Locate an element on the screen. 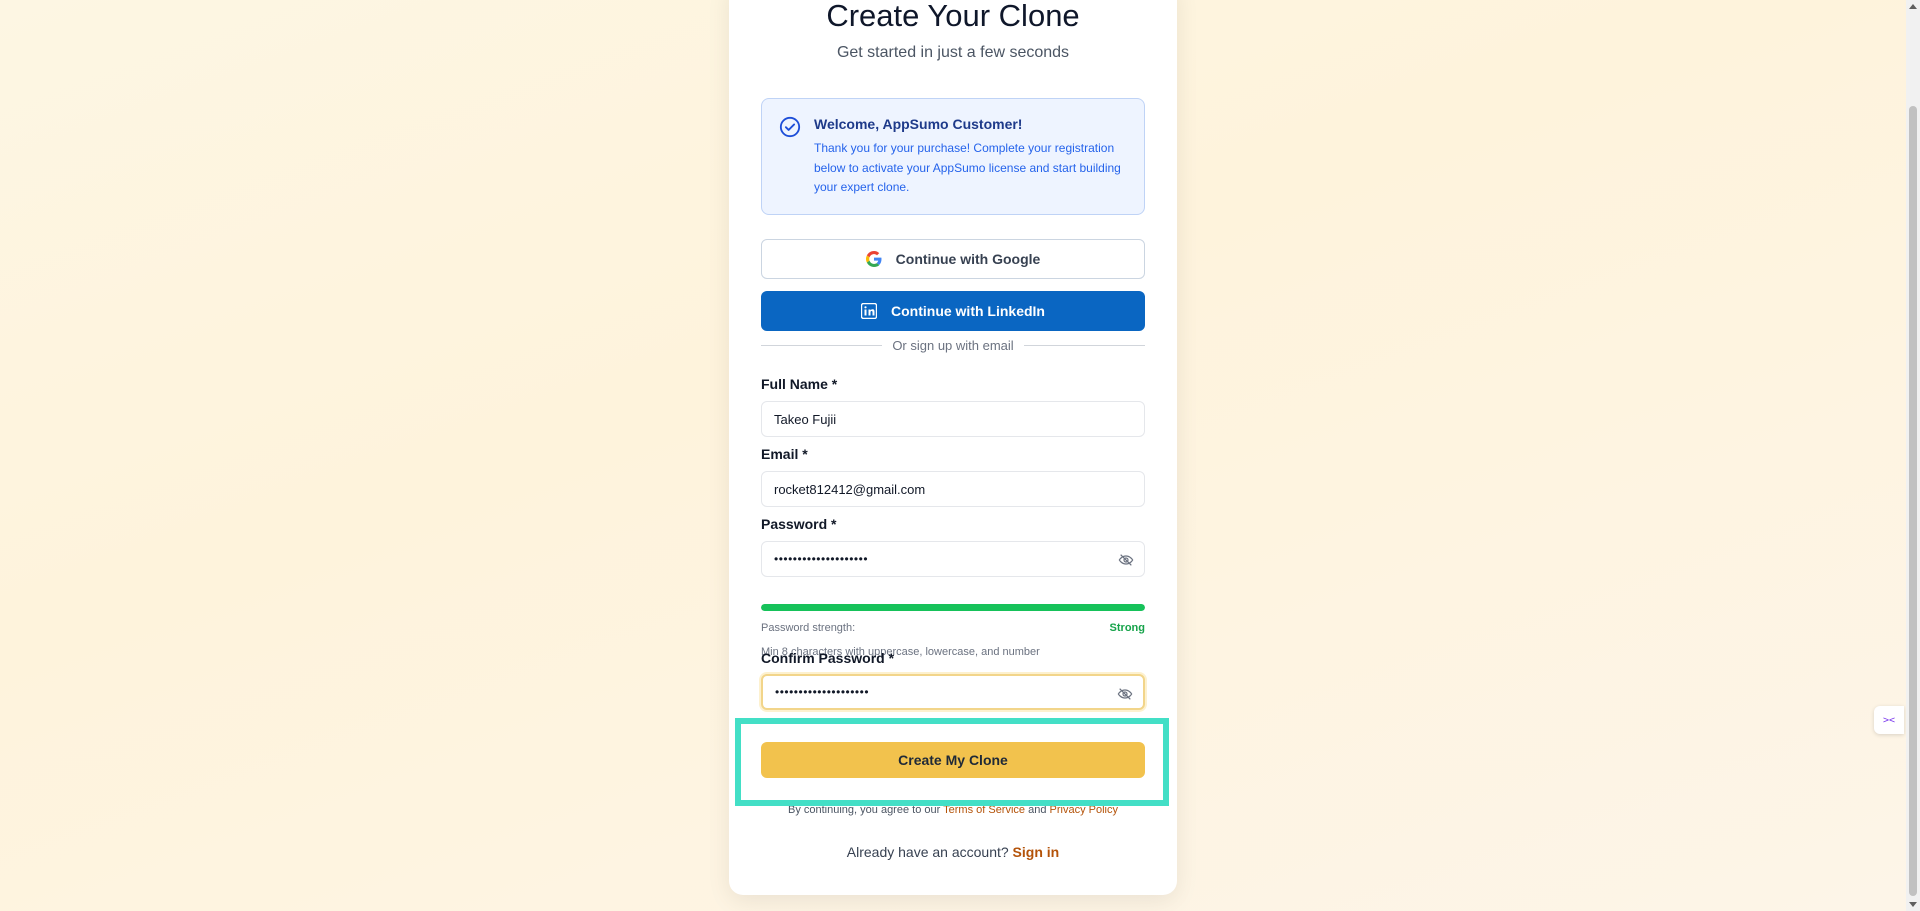 This screenshot has width=1920, height=911. page-title: Create Your Clone is located at coordinates (953, 16).